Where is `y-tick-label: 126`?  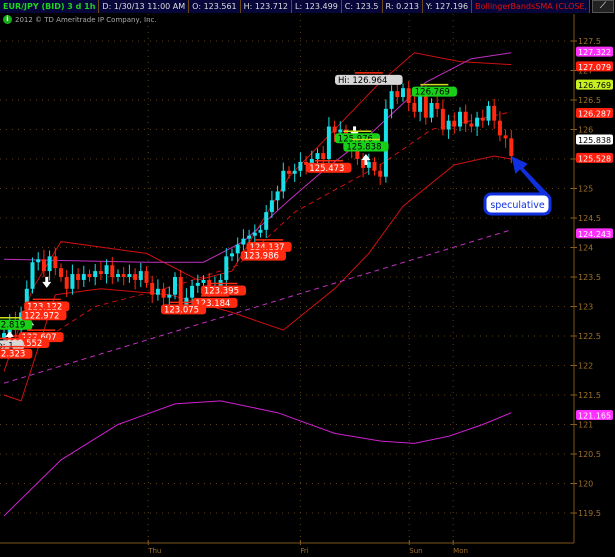 y-tick-label: 126 is located at coordinates (585, 130).